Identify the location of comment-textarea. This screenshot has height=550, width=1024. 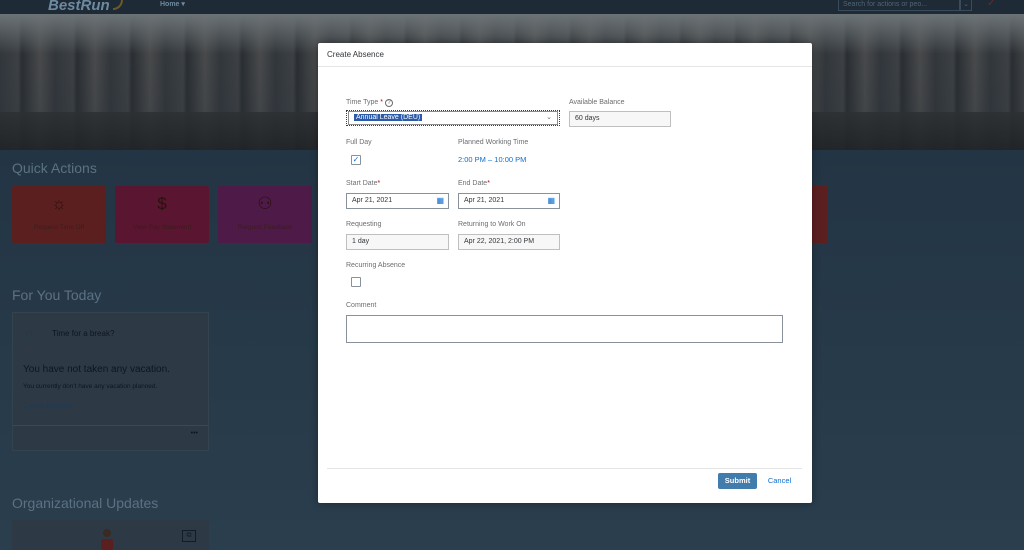
(564, 329).